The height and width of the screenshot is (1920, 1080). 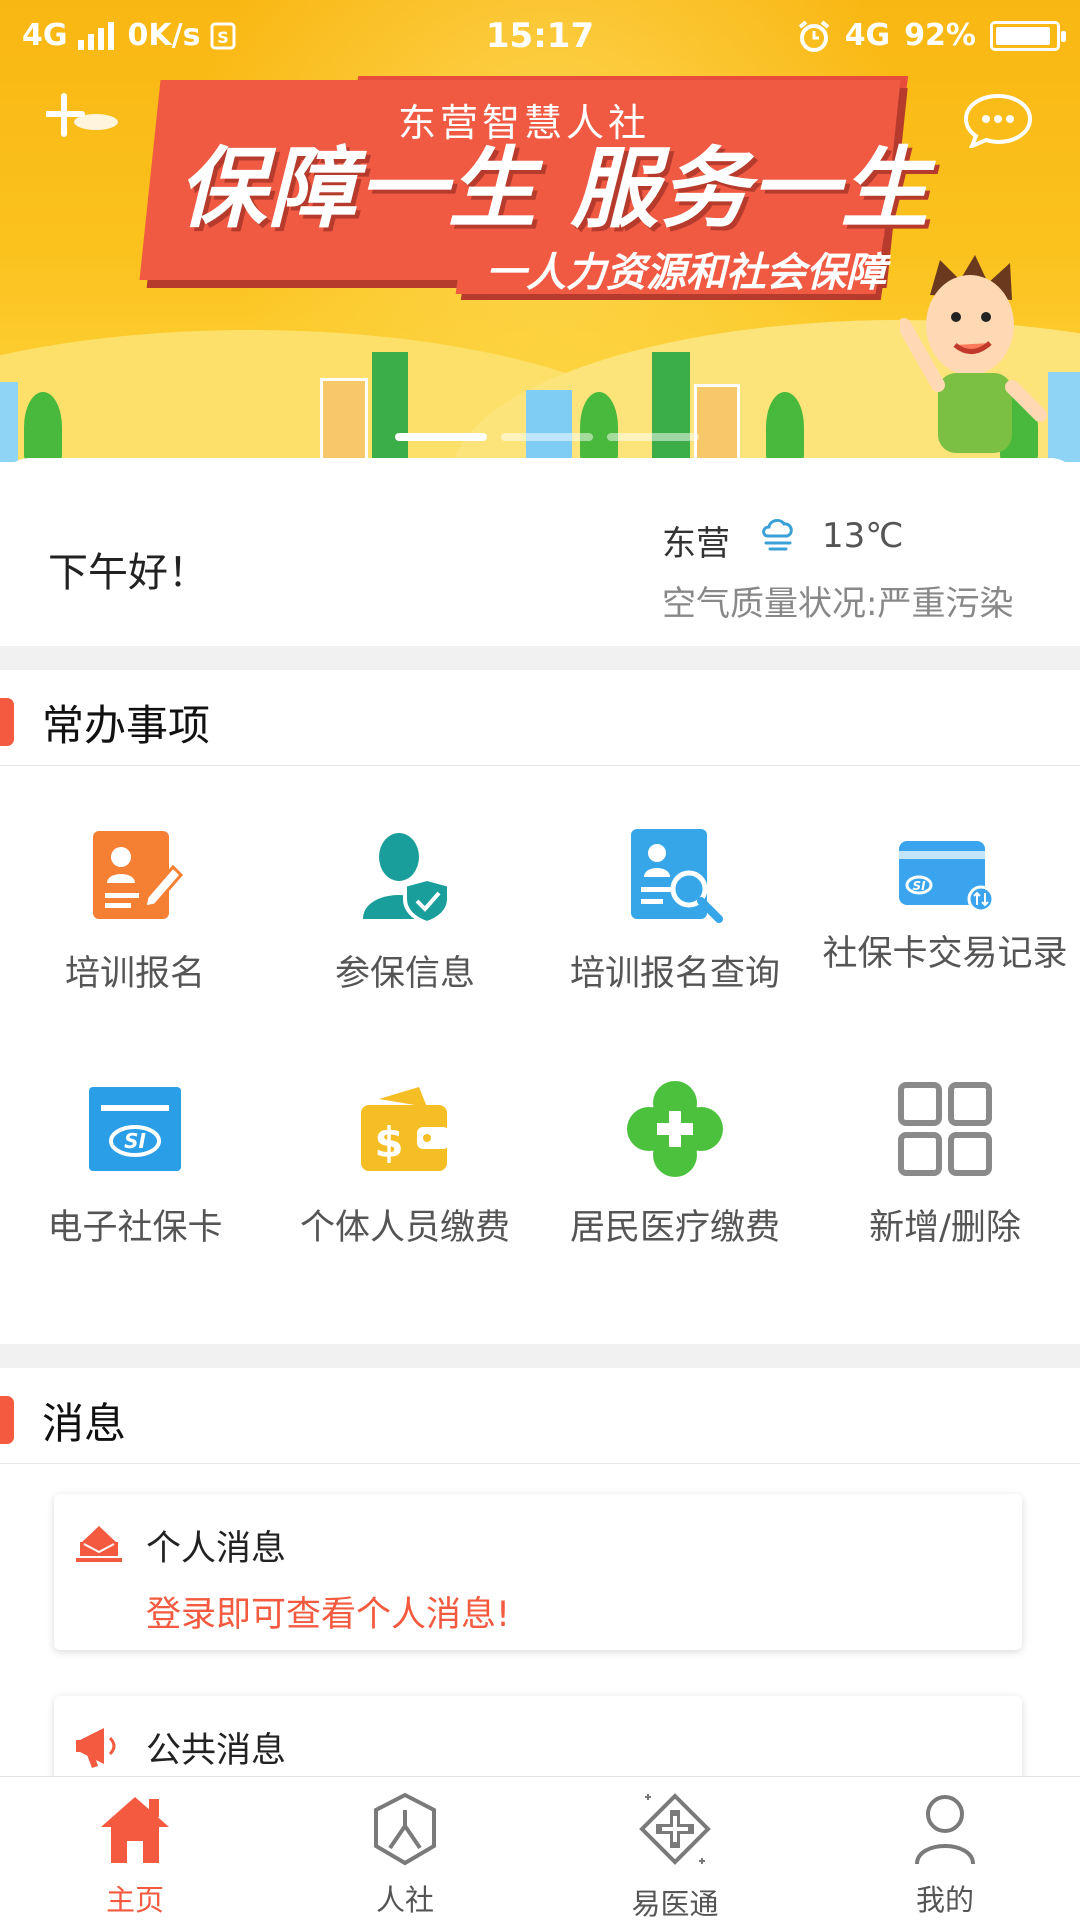 What do you see at coordinates (134, 1900) in the screenshot?
I see `nav-home-label: 主页` at bounding box center [134, 1900].